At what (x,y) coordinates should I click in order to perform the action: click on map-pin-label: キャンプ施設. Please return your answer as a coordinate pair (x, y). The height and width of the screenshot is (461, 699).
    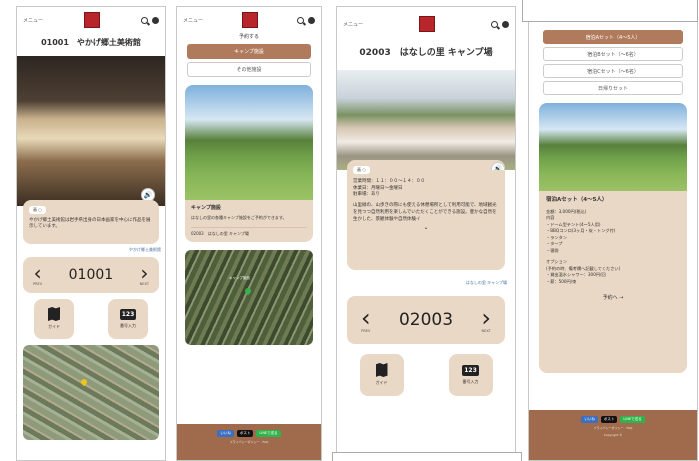
    Looking at the image, I should click on (239, 277).